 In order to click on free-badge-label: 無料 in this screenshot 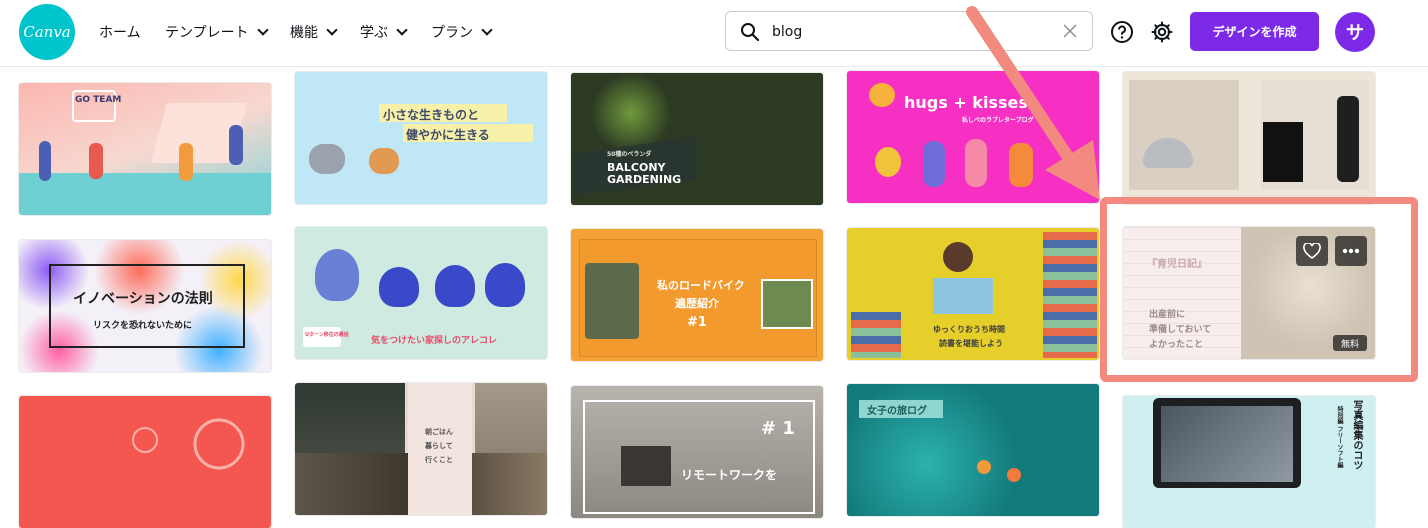, I will do `click(1349, 344)`.